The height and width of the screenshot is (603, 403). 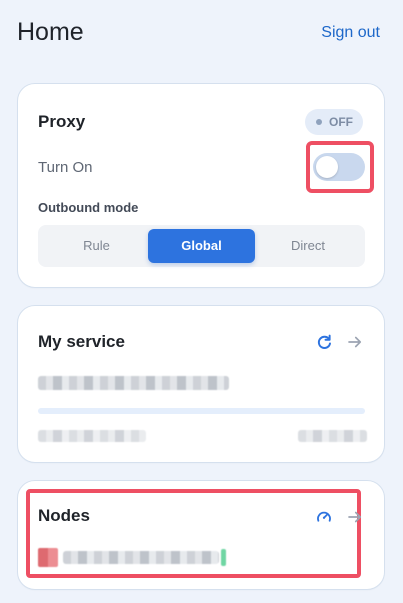 What do you see at coordinates (88, 207) in the screenshot?
I see `outbound-mode-label: Outbound mode` at bounding box center [88, 207].